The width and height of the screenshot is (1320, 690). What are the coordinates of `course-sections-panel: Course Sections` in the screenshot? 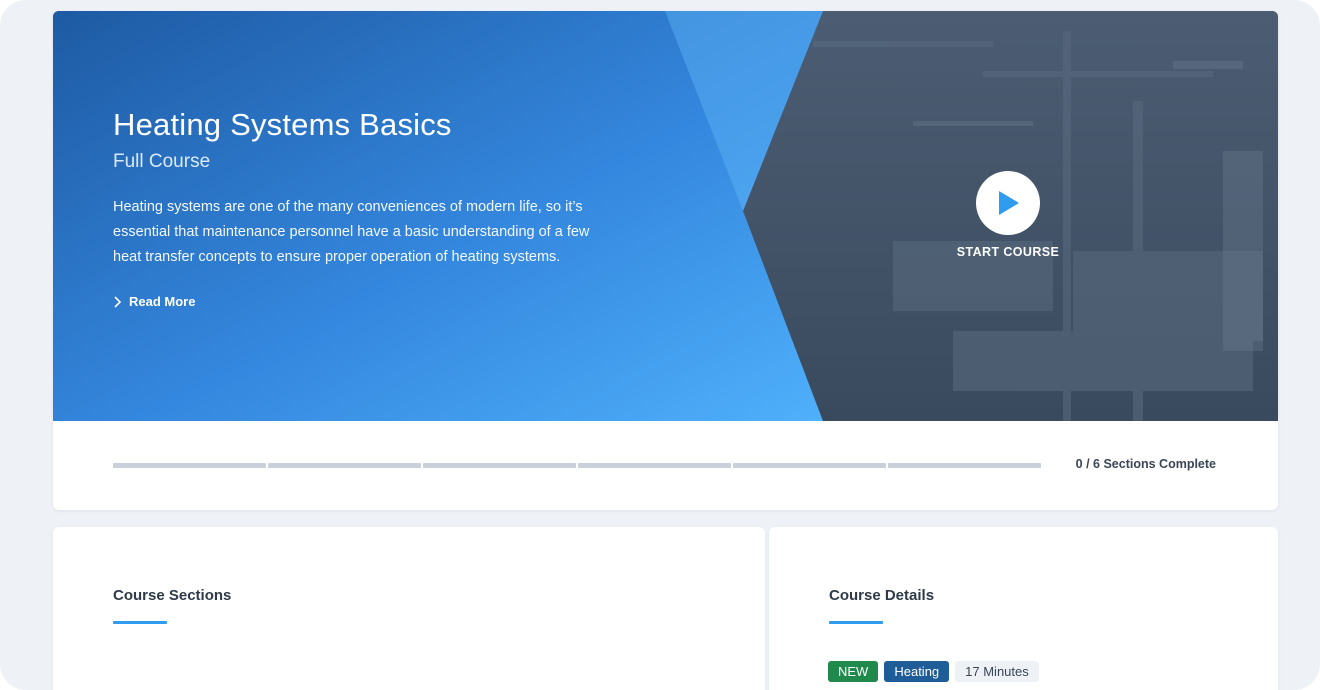 It's located at (409, 608).